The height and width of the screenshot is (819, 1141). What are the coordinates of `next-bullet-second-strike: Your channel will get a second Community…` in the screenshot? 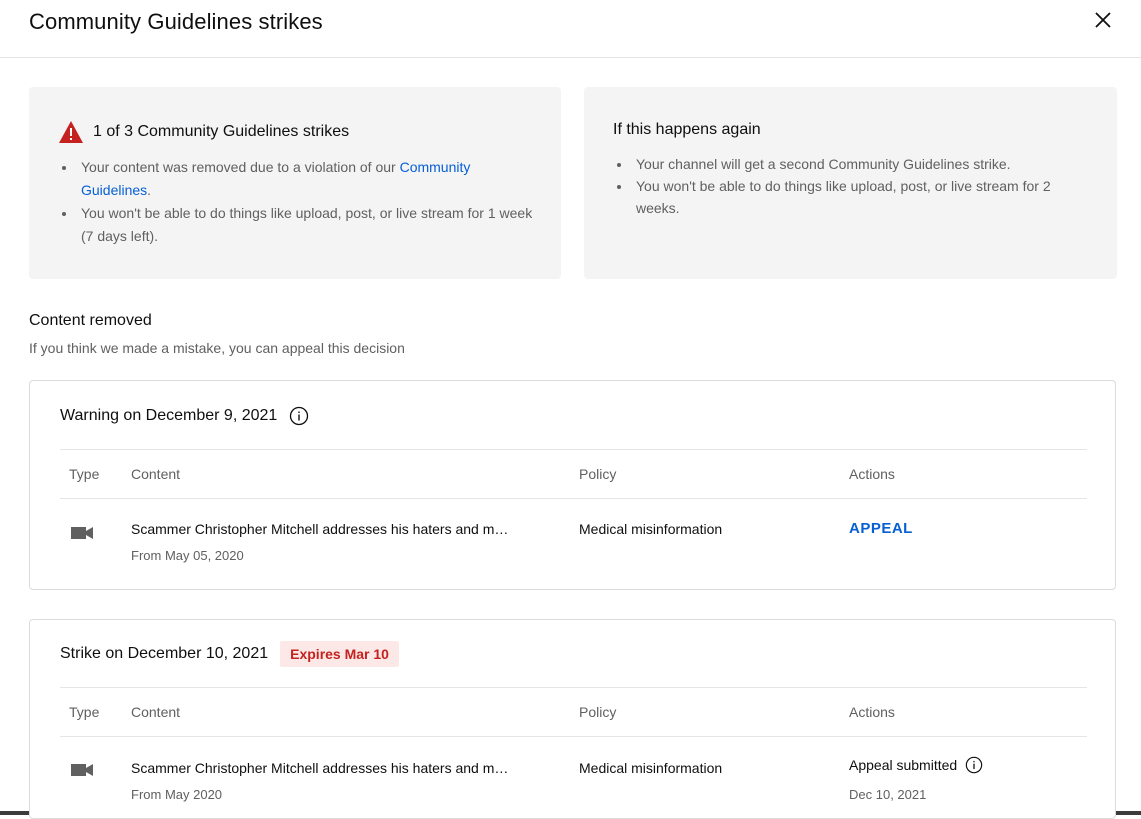 It's located at (853, 164).